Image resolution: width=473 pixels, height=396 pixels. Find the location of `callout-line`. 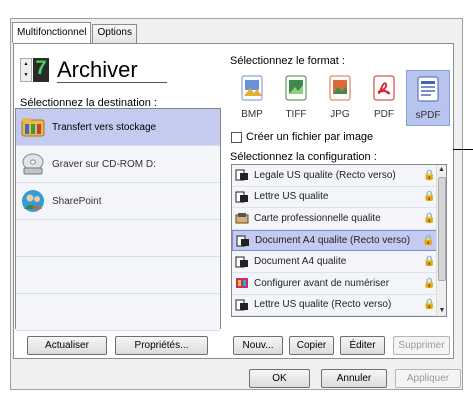

callout-line is located at coordinates (463, 149).